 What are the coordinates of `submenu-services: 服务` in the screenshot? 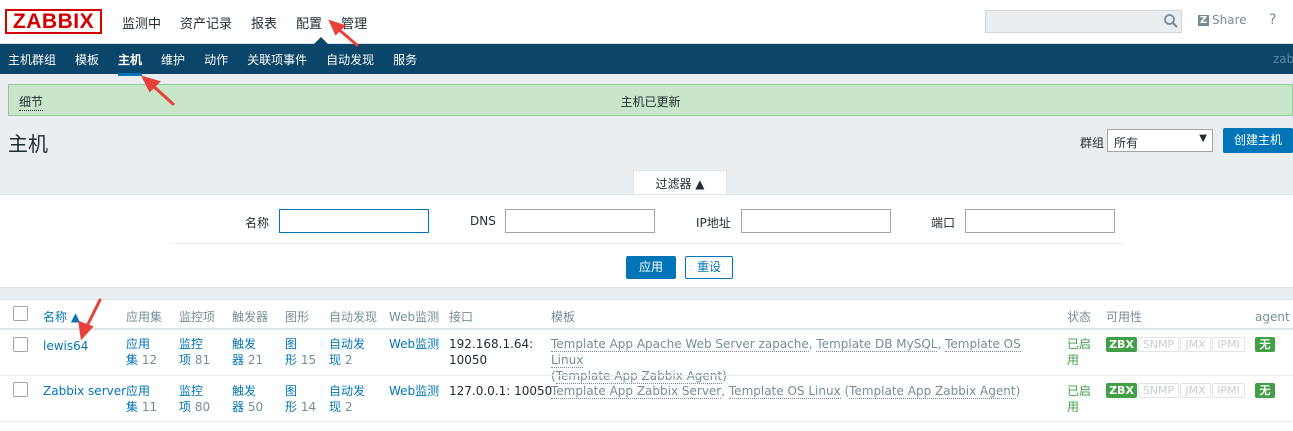 It's located at (405, 59).